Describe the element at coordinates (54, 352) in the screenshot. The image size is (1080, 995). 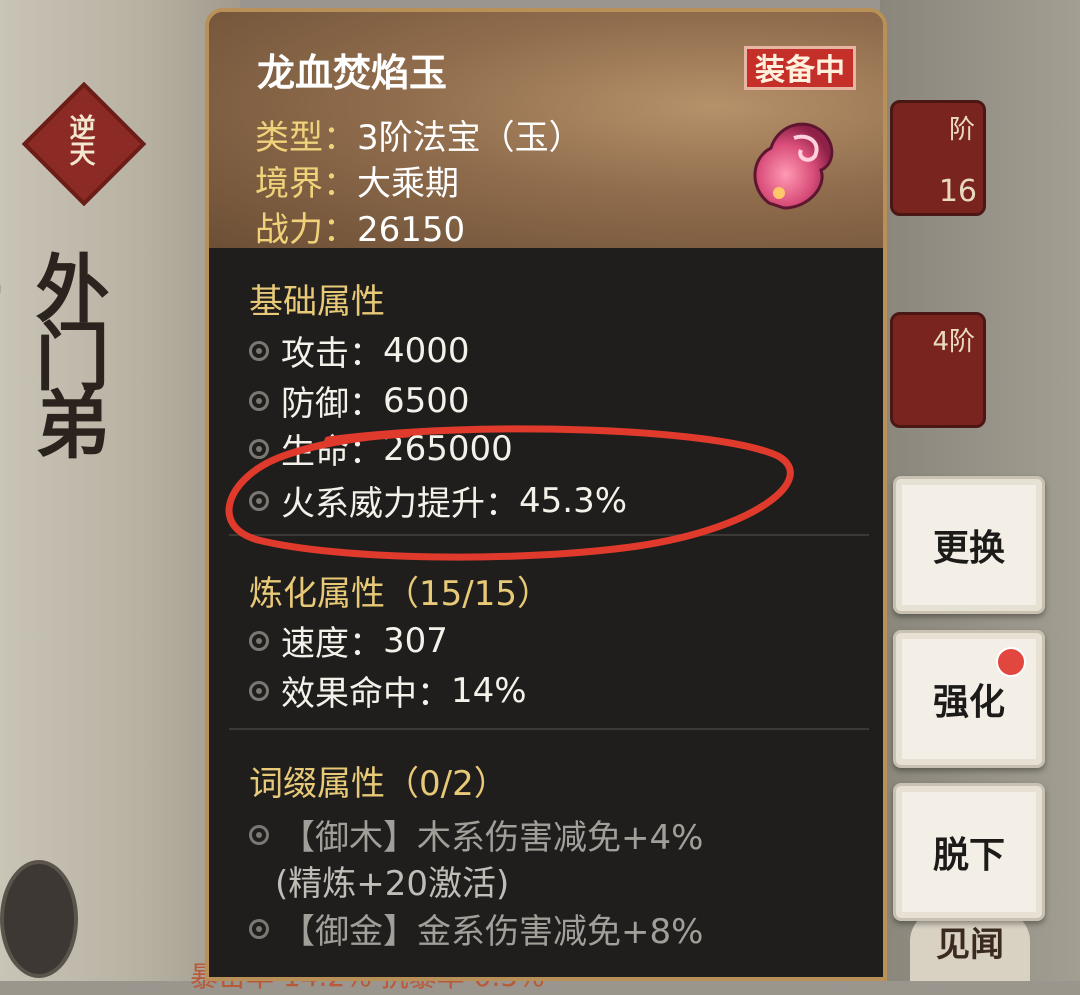
I see `disciple-title: 外门弟子` at that location.